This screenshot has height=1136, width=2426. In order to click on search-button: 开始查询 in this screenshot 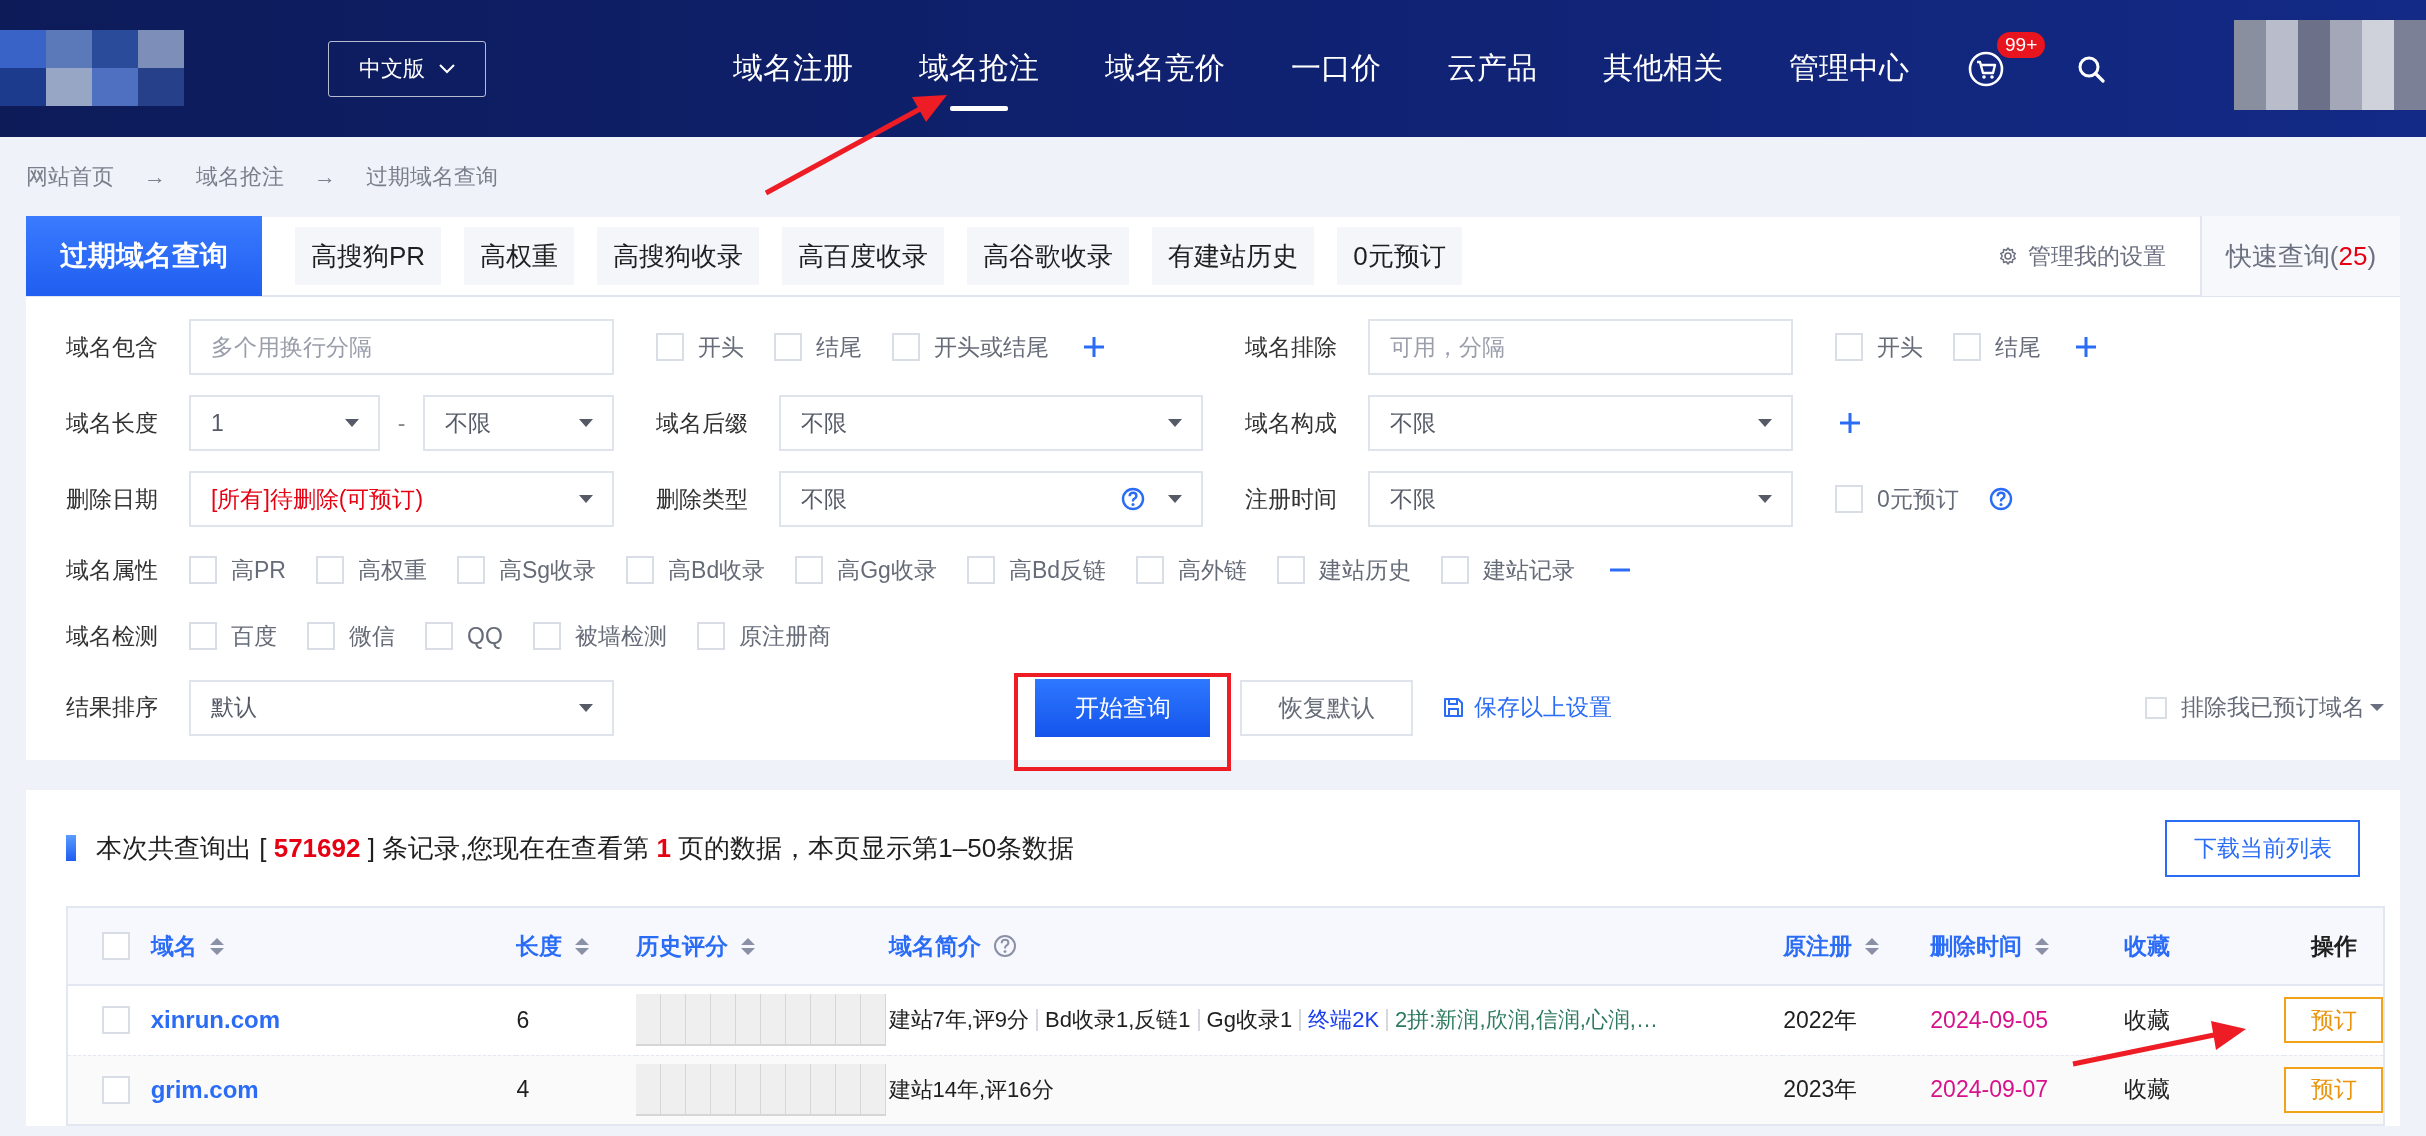, I will do `click(1122, 707)`.